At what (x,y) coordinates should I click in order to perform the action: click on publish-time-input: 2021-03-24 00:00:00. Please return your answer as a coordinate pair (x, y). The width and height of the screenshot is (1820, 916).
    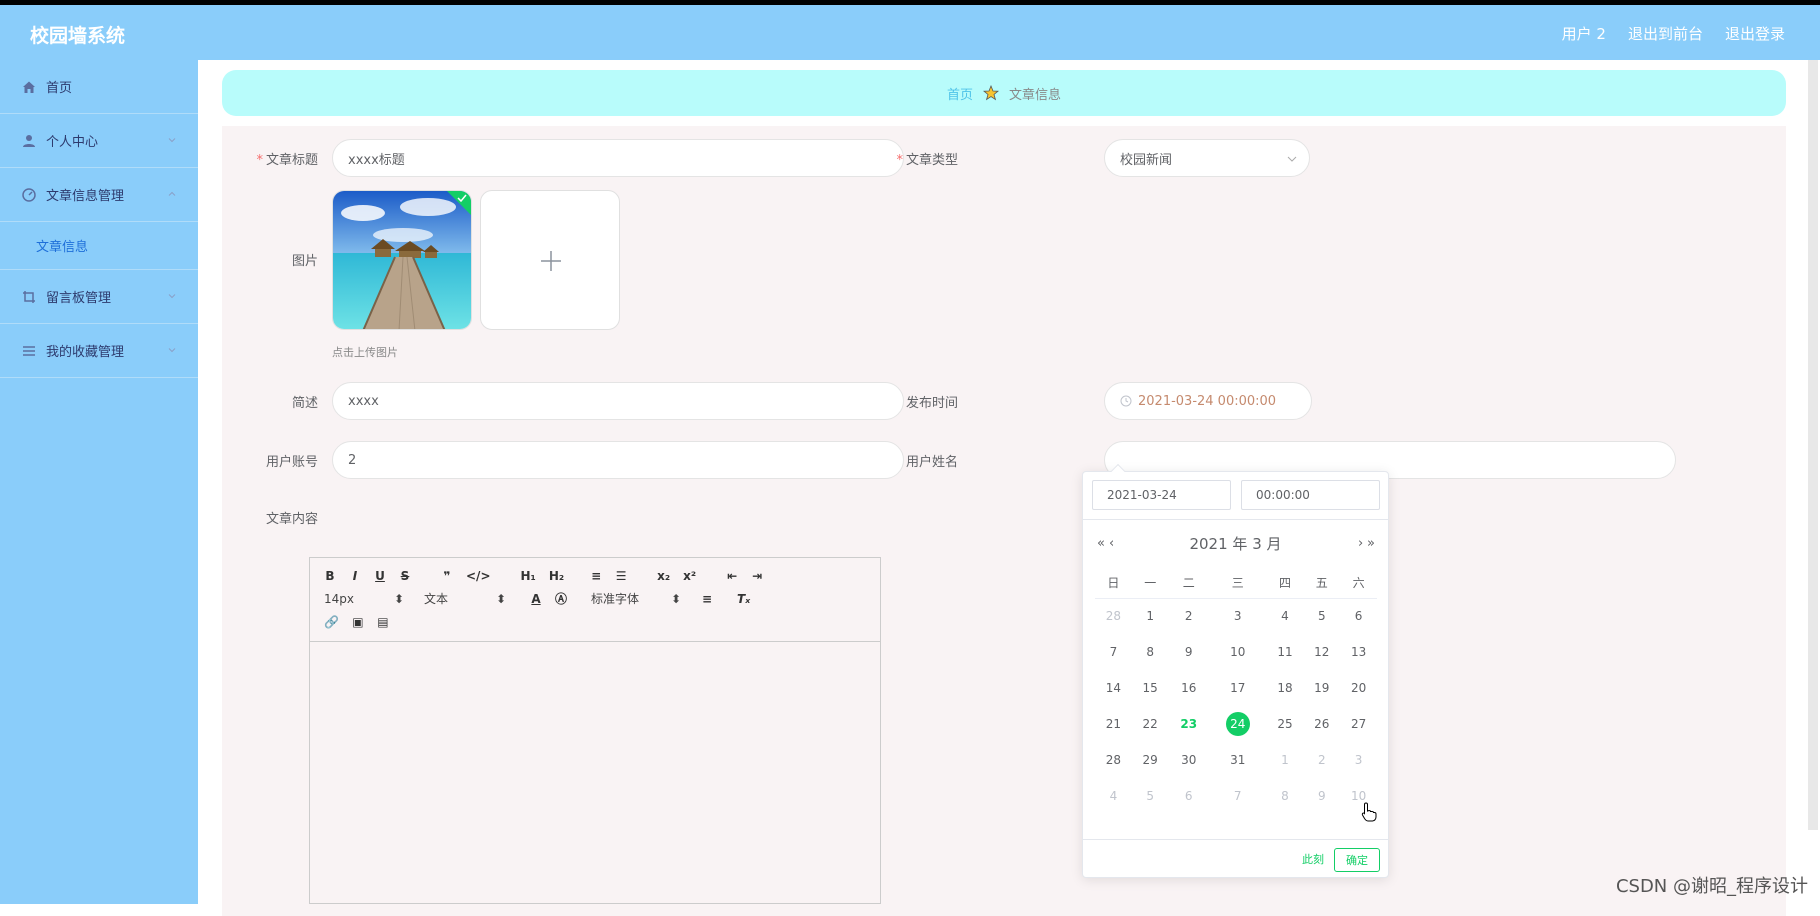
    Looking at the image, I should click on (1208, 401).